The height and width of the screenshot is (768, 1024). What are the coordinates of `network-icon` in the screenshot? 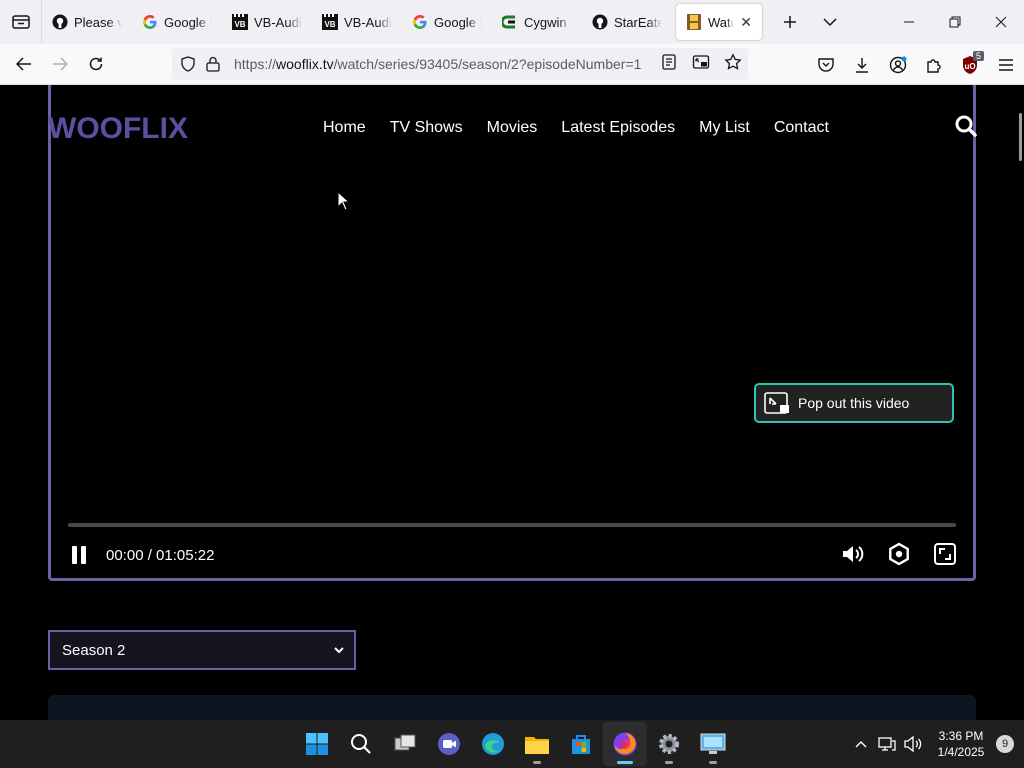 It's located at (887, 744).